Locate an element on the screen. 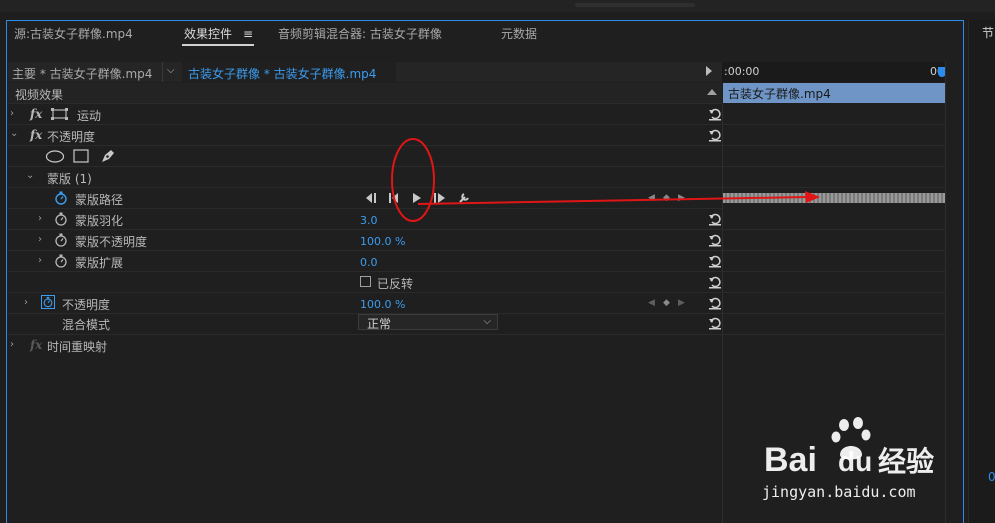 Image resolution: width=995 pixels, height=523 pixels. watermark-brand: Bai is located at coordinates (790, 460).